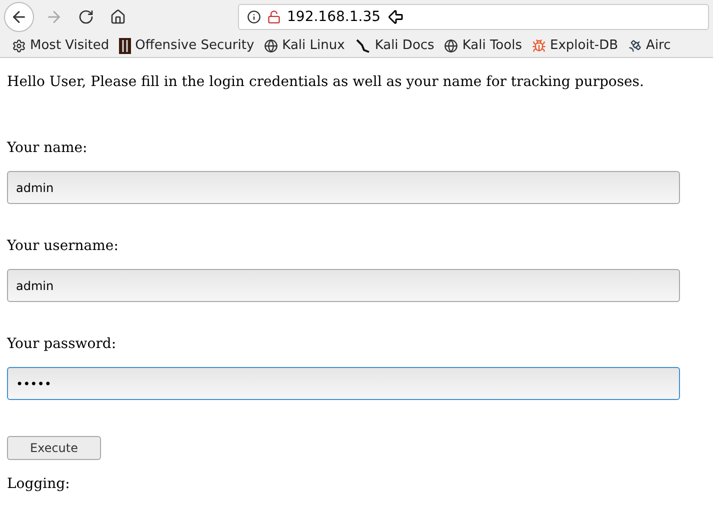 The width and height of the screenshot is (713, 510). What do you see at coordinates (19, 17) in the screenshot?
I see `back-button` at bounding box center [19, 17].